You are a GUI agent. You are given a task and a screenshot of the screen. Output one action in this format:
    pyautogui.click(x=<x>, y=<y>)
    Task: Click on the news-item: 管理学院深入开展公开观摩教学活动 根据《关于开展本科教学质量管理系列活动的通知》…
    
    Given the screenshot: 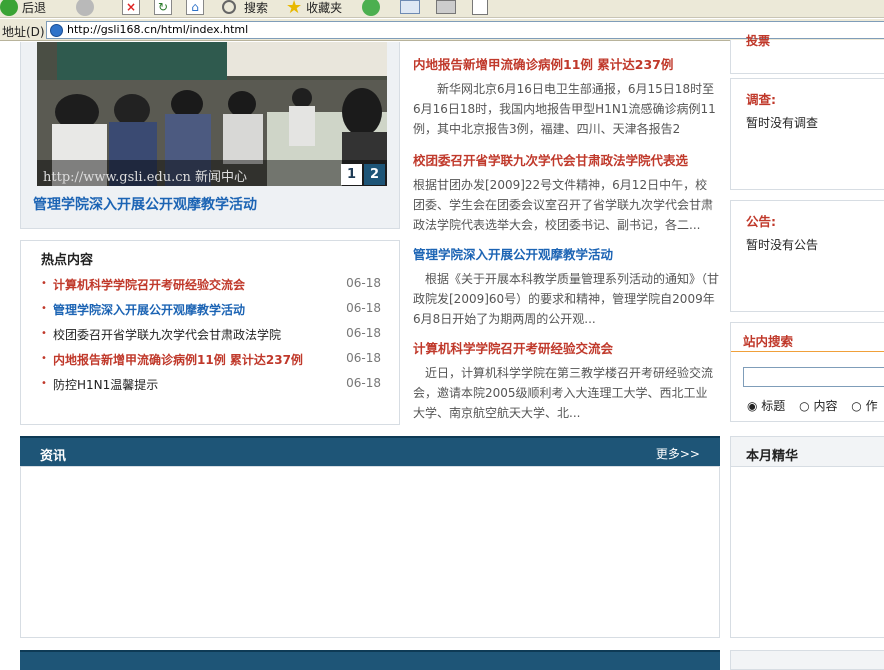 What is the action you would take?
    pyautogui.click(x=566, y=286)
    